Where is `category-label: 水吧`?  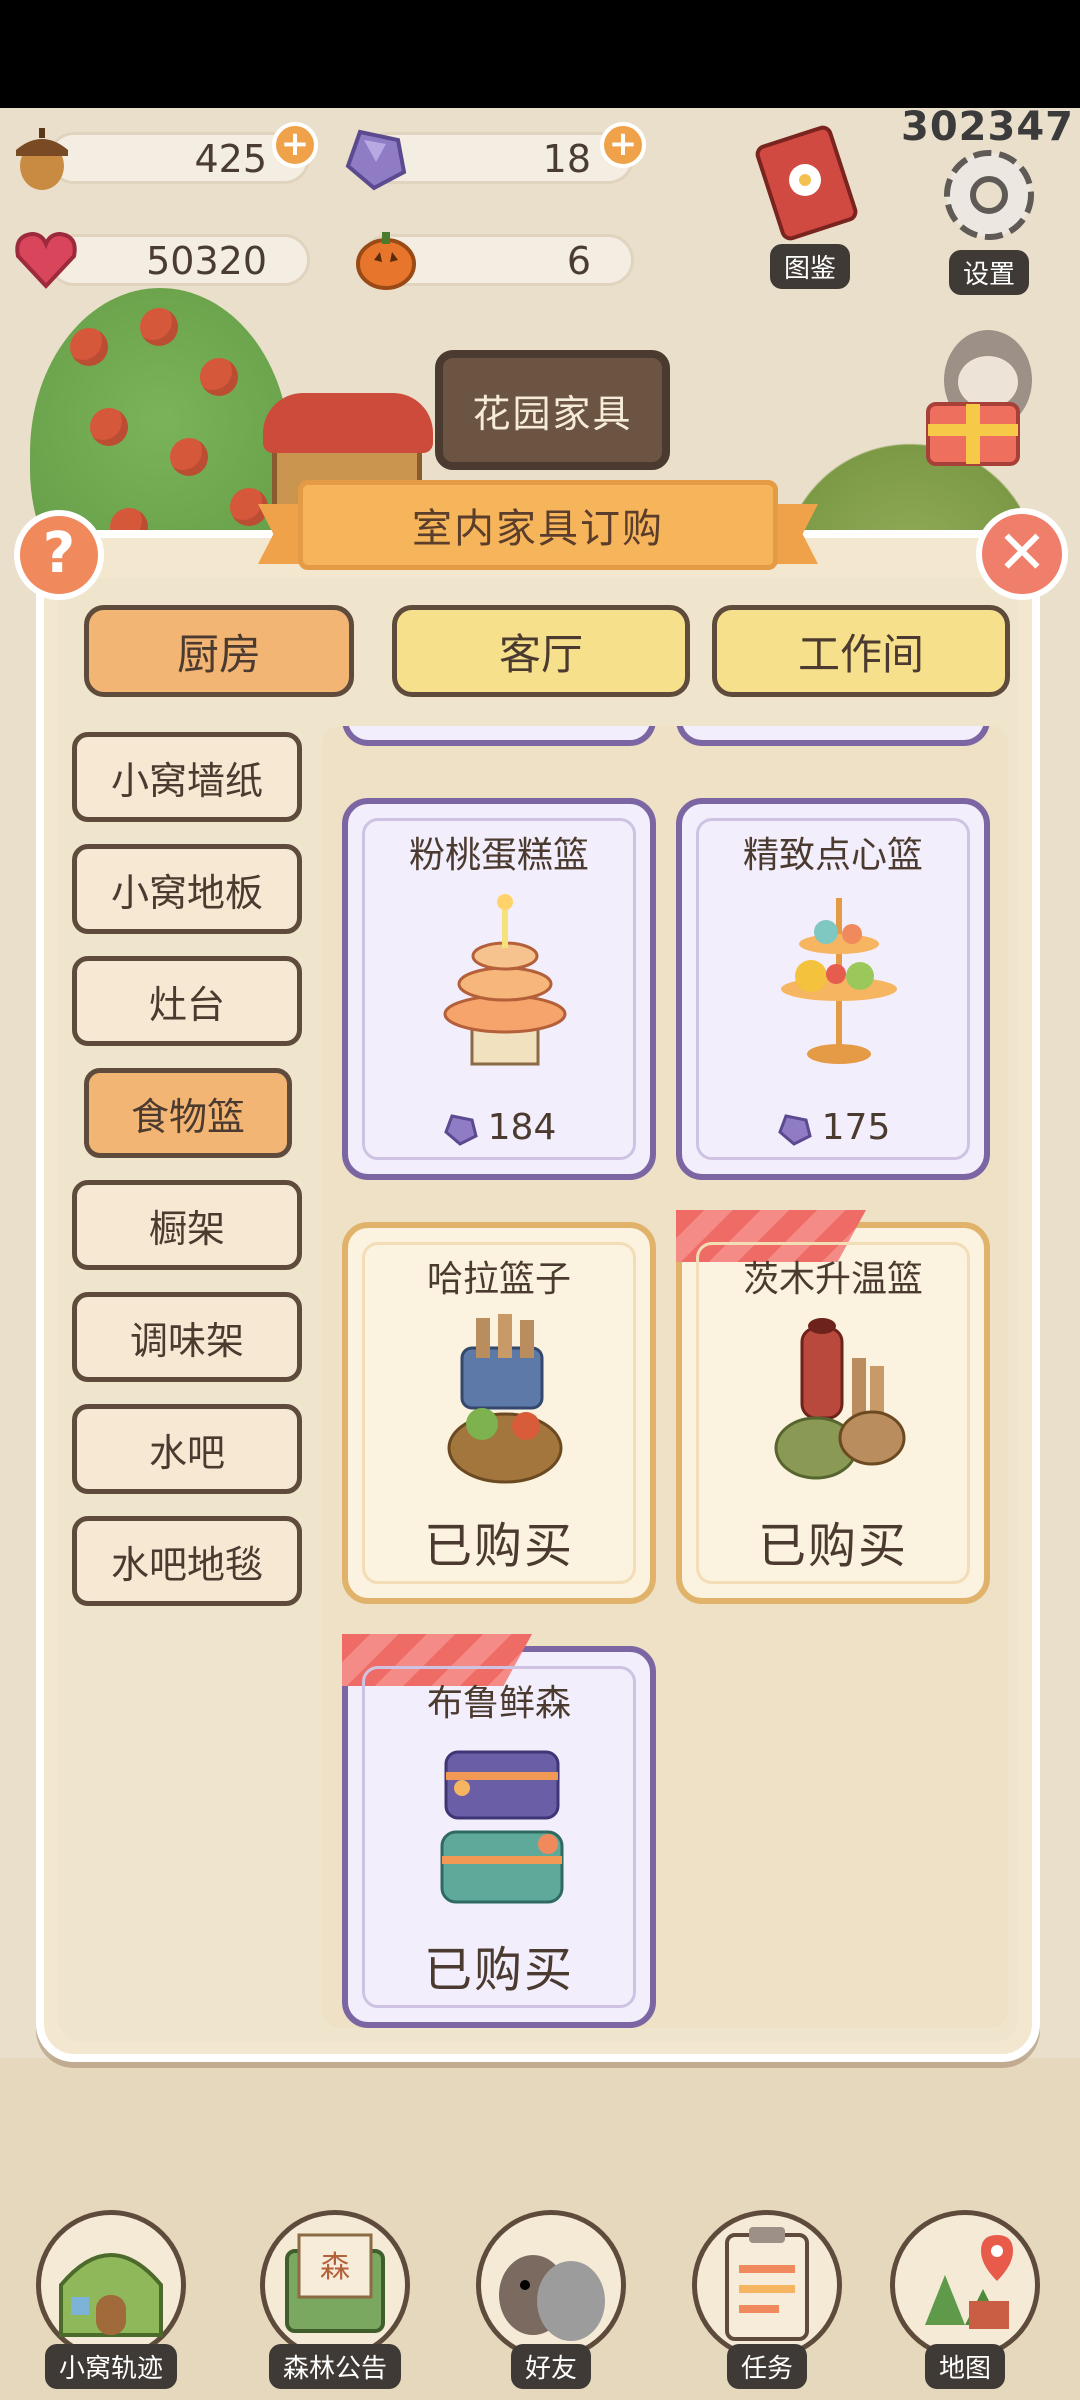 category-label: 水吧 is located at coordinates (186, 1452).